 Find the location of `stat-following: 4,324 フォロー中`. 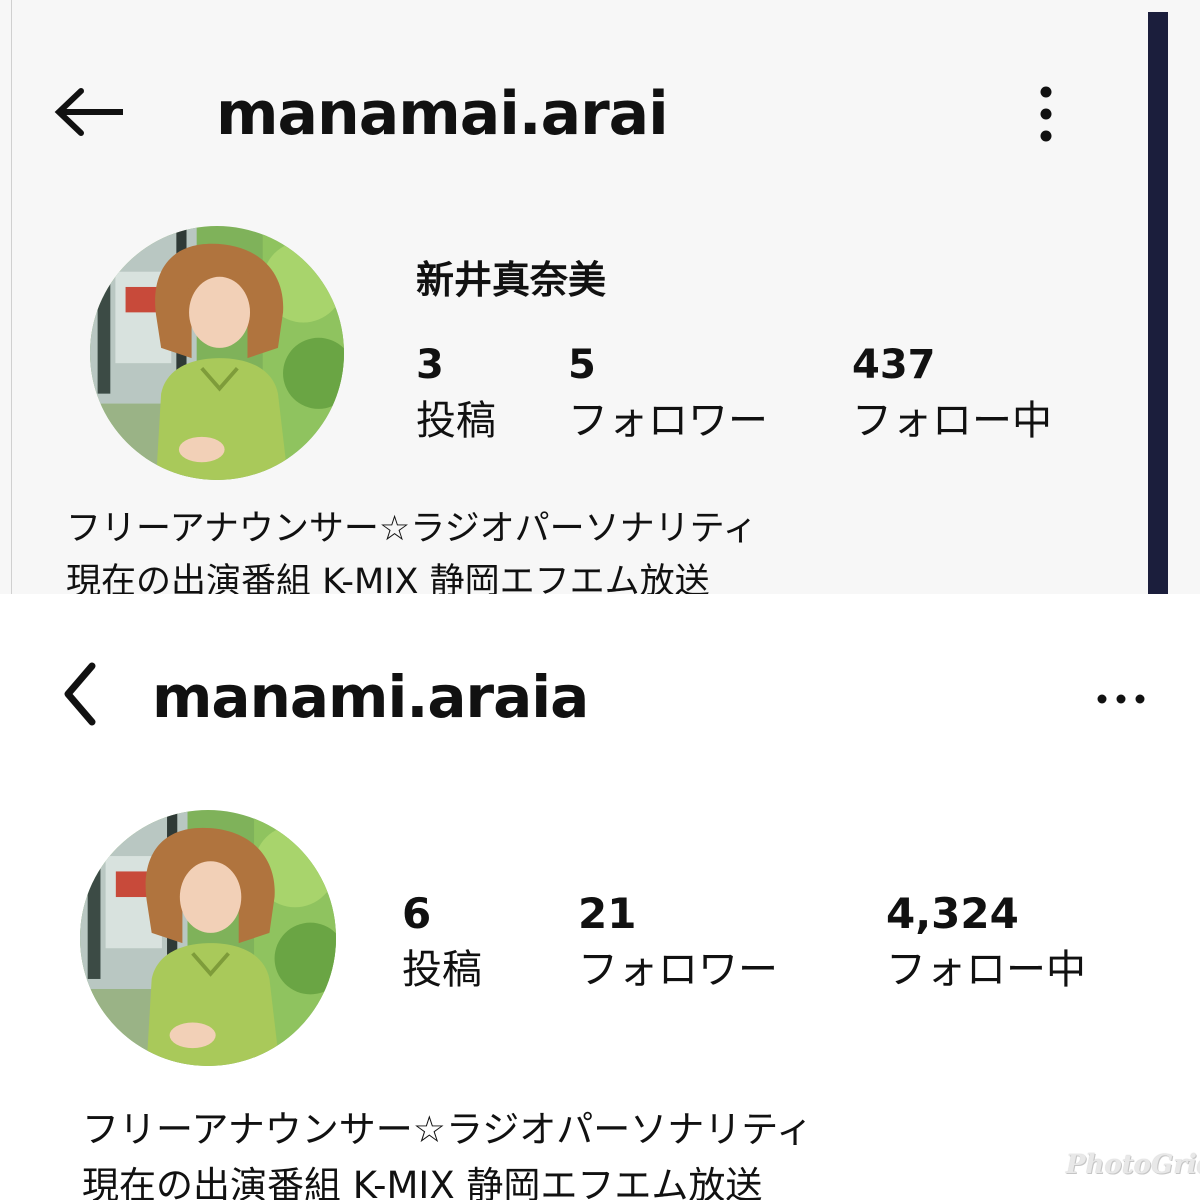

stat-following: 4,324 フォロー中 is located at coordinates (1006, 942).